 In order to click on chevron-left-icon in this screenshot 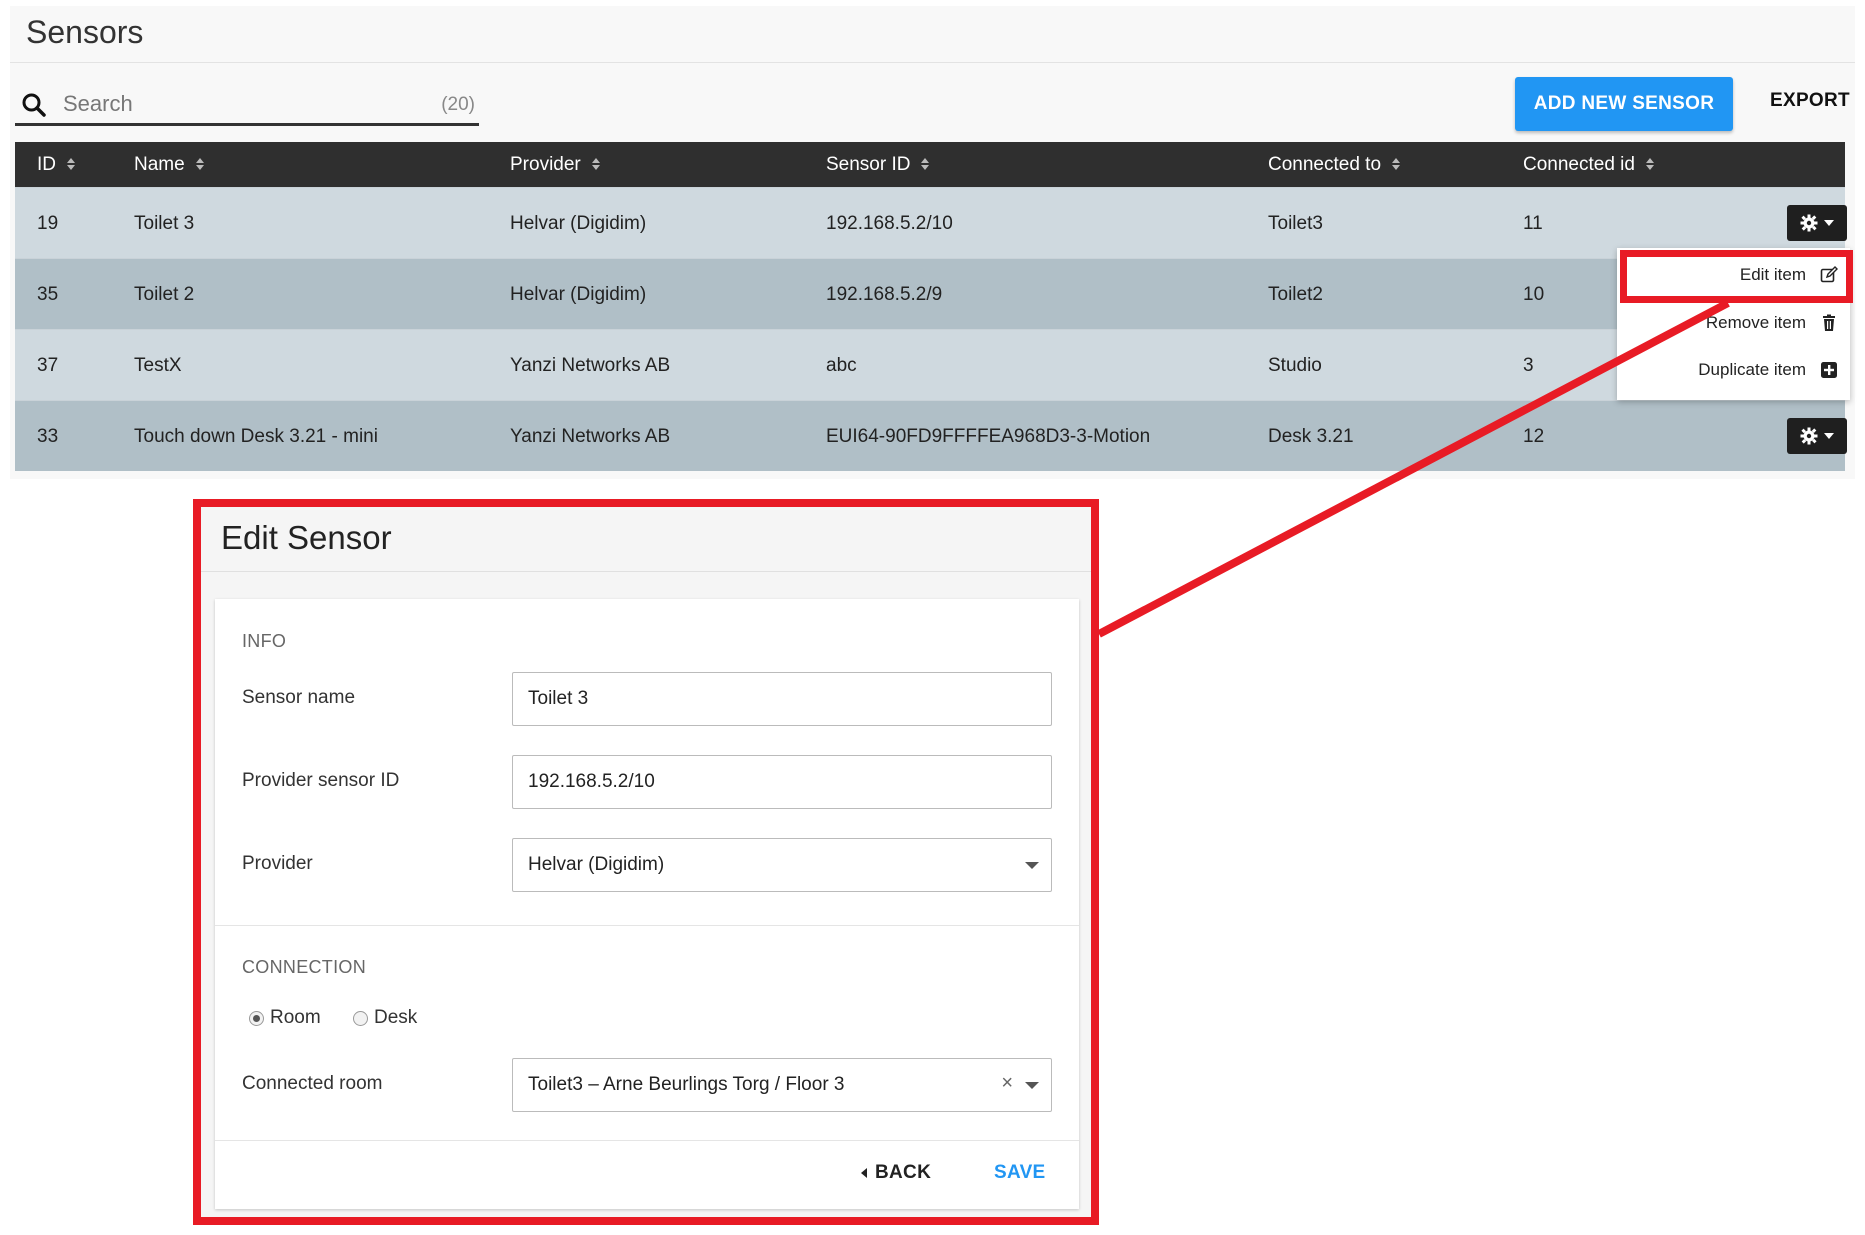, I will do `click(864, 1173)`.